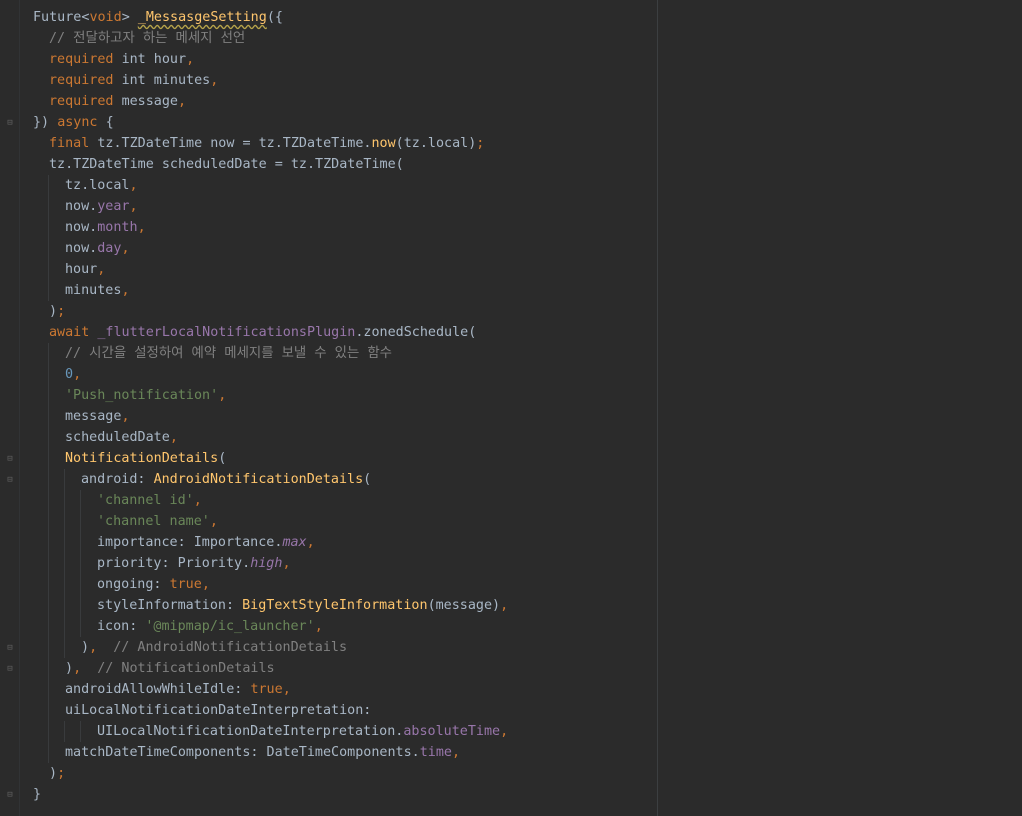  I want to click on code-line: now.month,, so click(270, 227).